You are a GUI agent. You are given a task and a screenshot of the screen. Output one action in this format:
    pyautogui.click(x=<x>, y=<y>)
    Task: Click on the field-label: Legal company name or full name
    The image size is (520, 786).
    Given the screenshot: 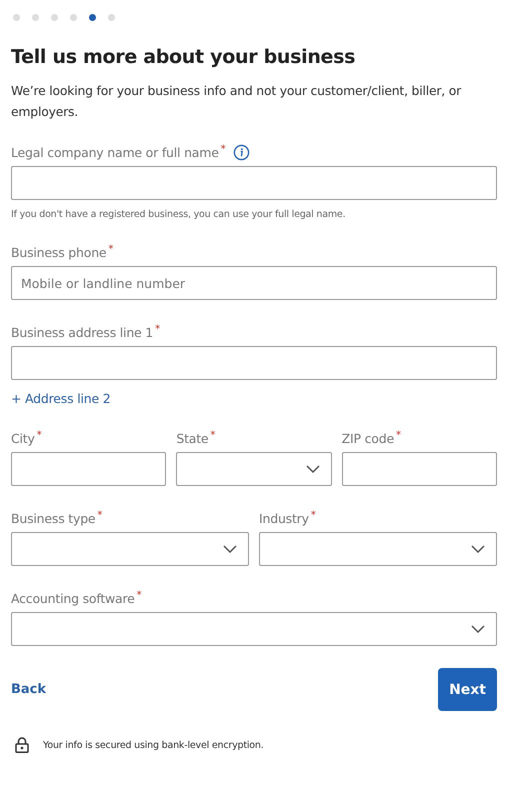 What is the action you would take?
    pyautogui.click(x=115, y=152)
    